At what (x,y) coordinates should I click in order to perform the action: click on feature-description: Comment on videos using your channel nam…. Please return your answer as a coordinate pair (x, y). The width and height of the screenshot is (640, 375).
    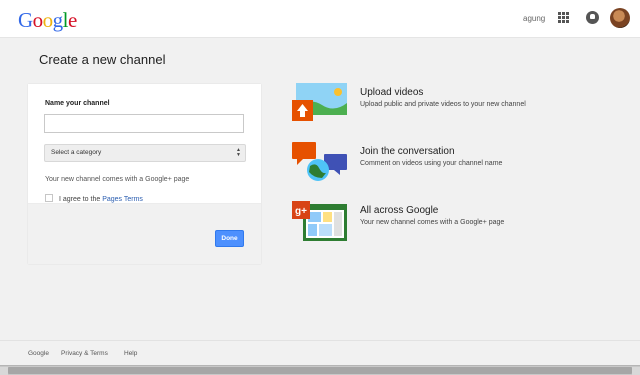
    Looking at the image, I should click on (431, 163).